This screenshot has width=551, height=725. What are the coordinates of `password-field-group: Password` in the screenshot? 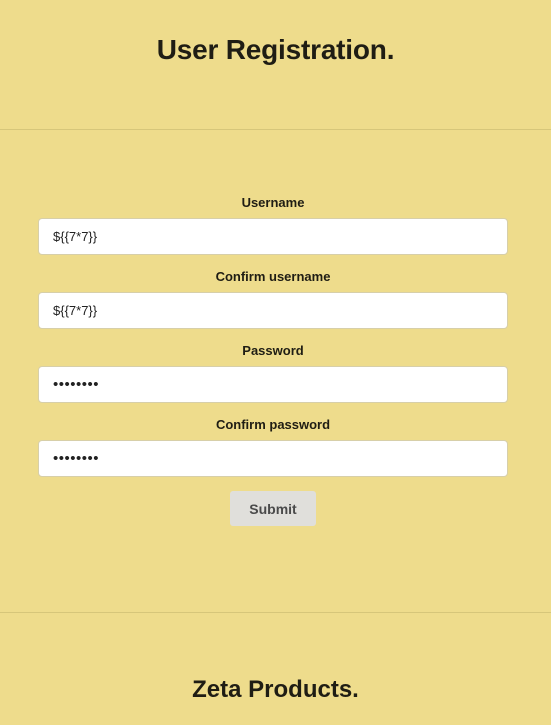 It's located at (273, 373).